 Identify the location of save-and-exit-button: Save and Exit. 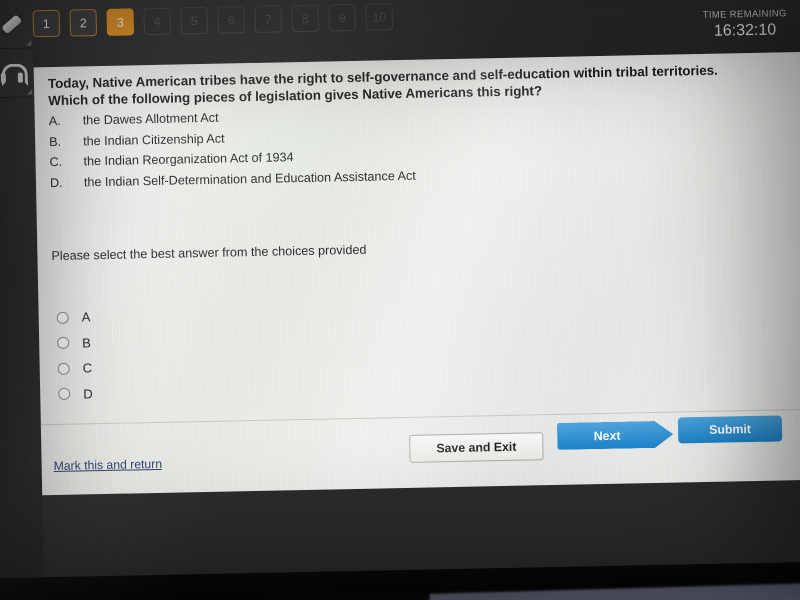
(476, 447).